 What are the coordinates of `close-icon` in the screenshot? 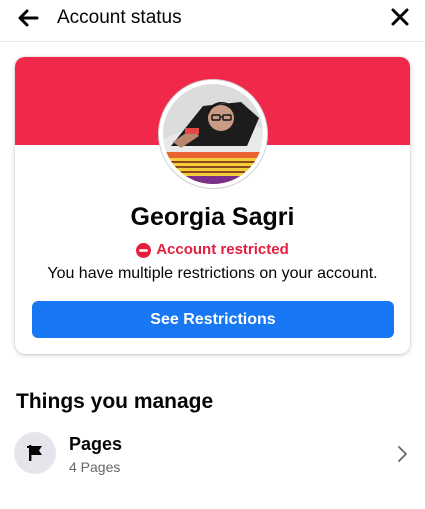 It's located at (400, 17).